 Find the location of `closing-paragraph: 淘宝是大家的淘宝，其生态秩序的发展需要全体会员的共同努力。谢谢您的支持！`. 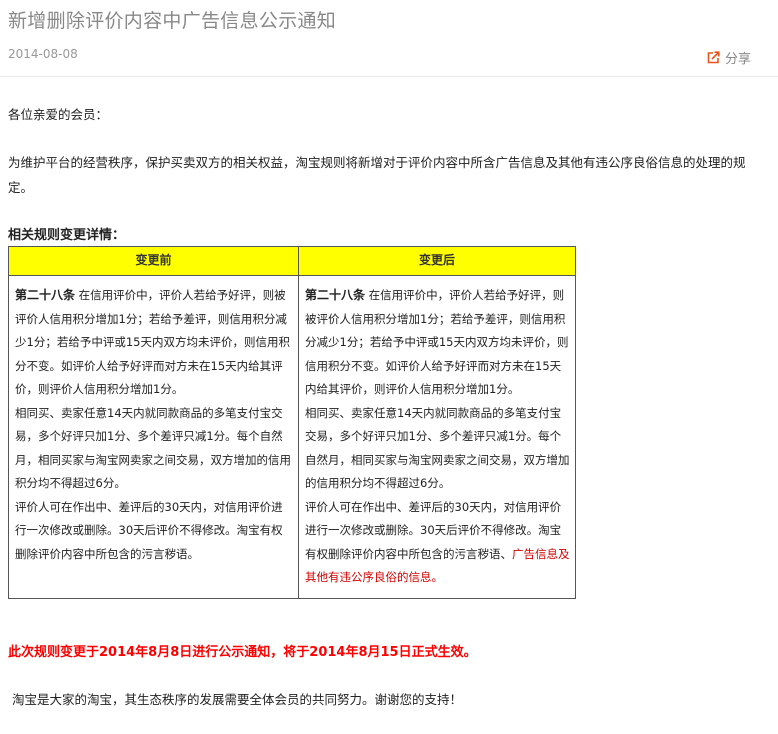

closing-paragraph: 淘宝是大家的淘宝，其生态秩序的发展需要全体会员的共同努力。谢谢您的支持！ is located at coordinates (237, 699).